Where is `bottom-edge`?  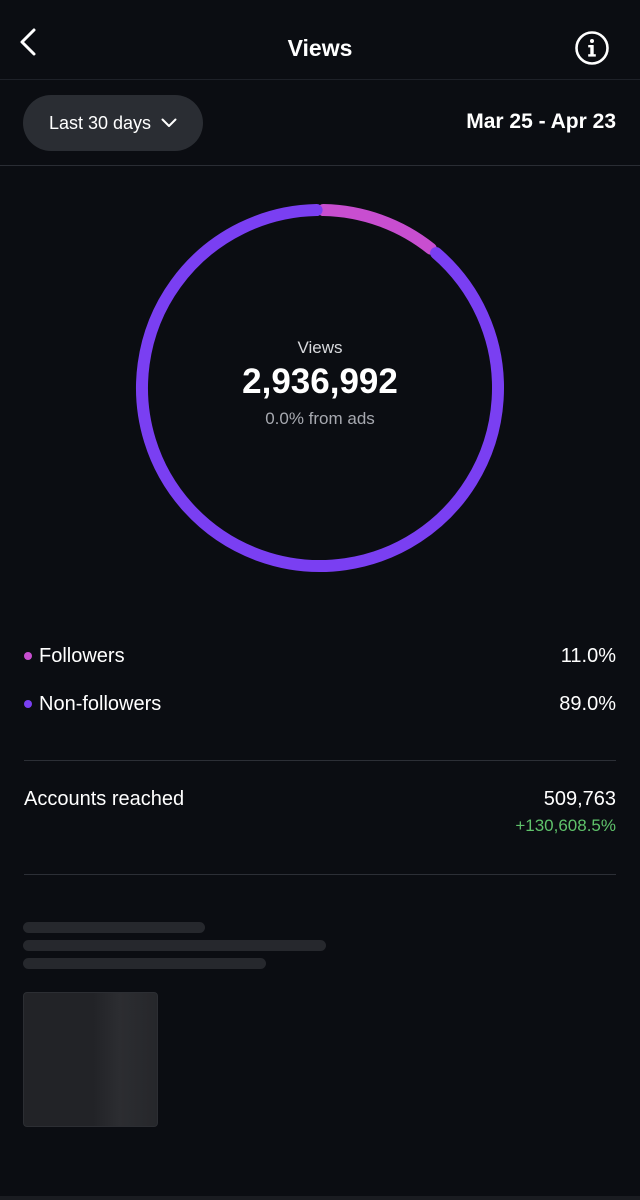 bottom-edge is located at coordinates (320, 1198).